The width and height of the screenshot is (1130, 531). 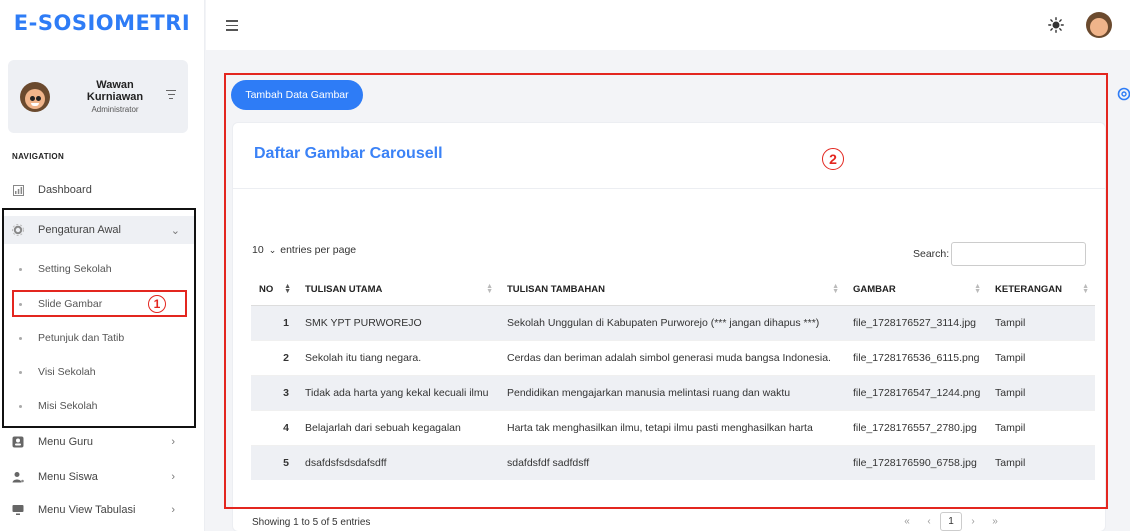 What do you see at coordinates (929, 521) in the screenshot?
I see `pager-prev: ‹` at bounding box center [929, 521].